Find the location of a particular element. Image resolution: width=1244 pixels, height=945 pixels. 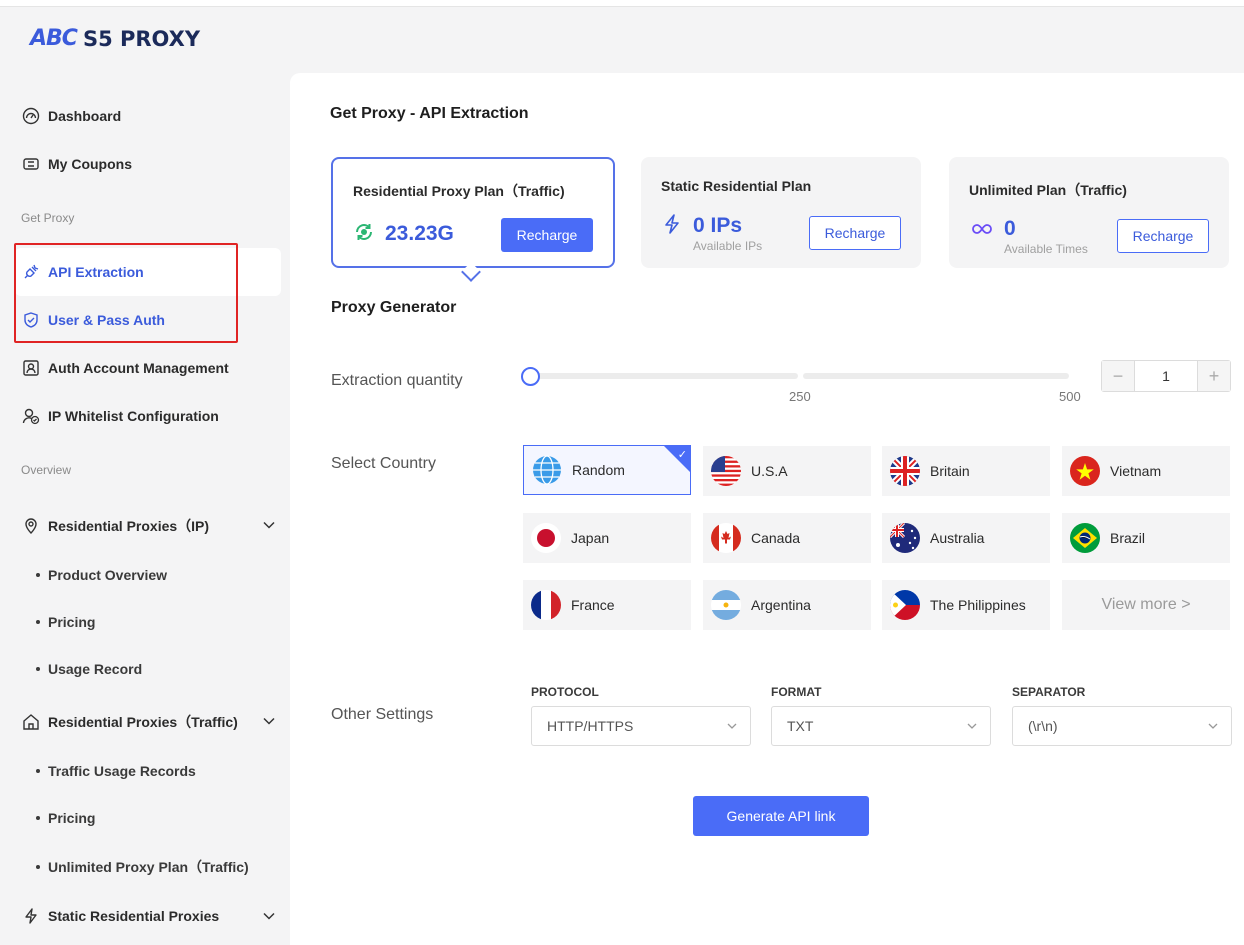

sidebar-item-api-extraction: API Extraction is located at coordinates (83, 272).